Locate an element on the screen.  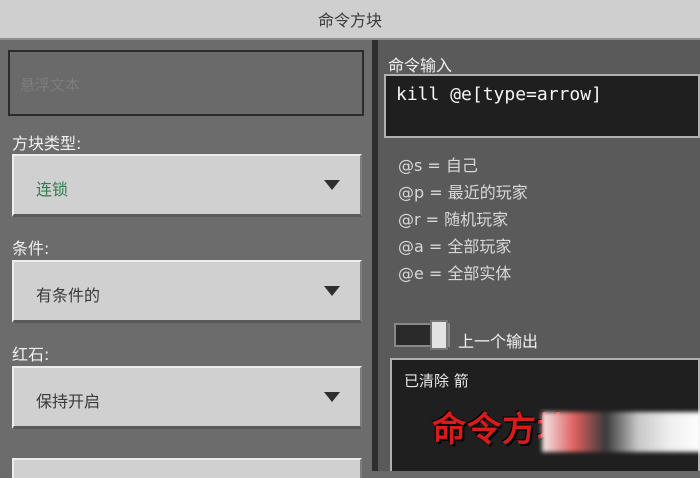
selector-help-s: @s = 自己 is located at coordinates (438, 165).